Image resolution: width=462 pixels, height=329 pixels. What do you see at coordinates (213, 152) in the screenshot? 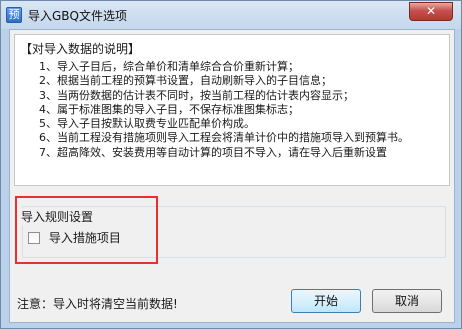
I see `description-item: 7、超高降效、安装费用等自动计算的项目不导入，请在导入后重新设置` at bounding box center [213, 152].